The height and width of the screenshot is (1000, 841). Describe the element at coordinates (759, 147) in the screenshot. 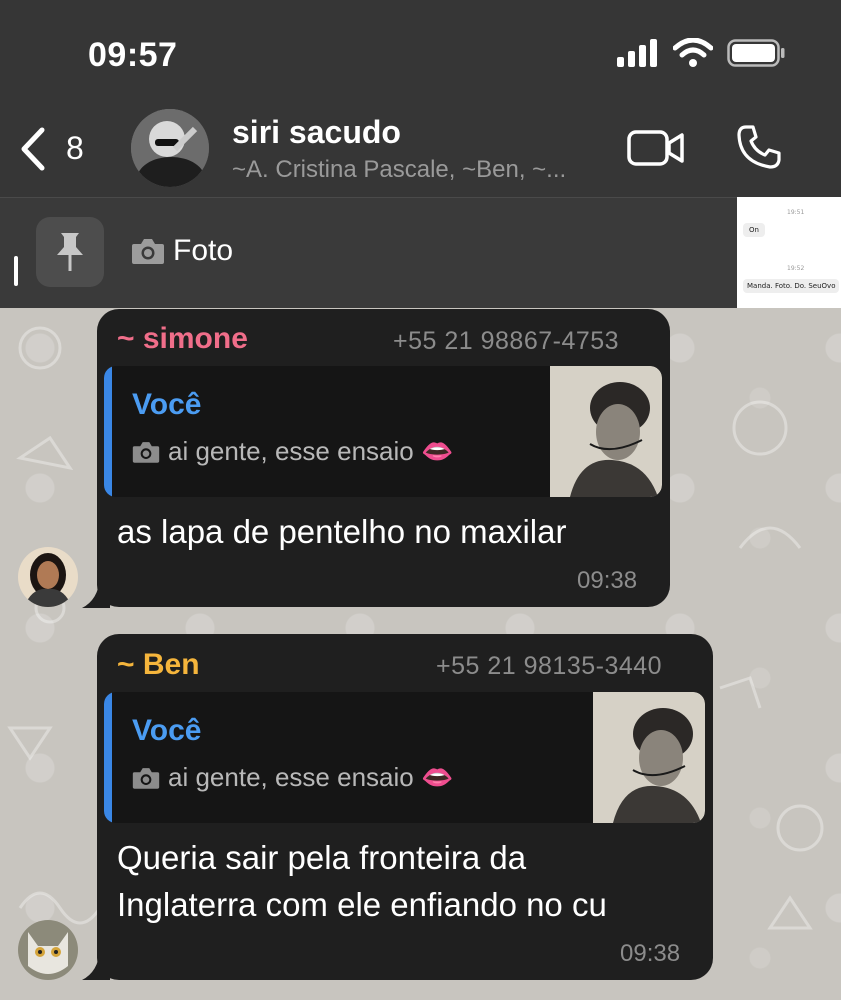

I see `phone-call-icon` at that location.